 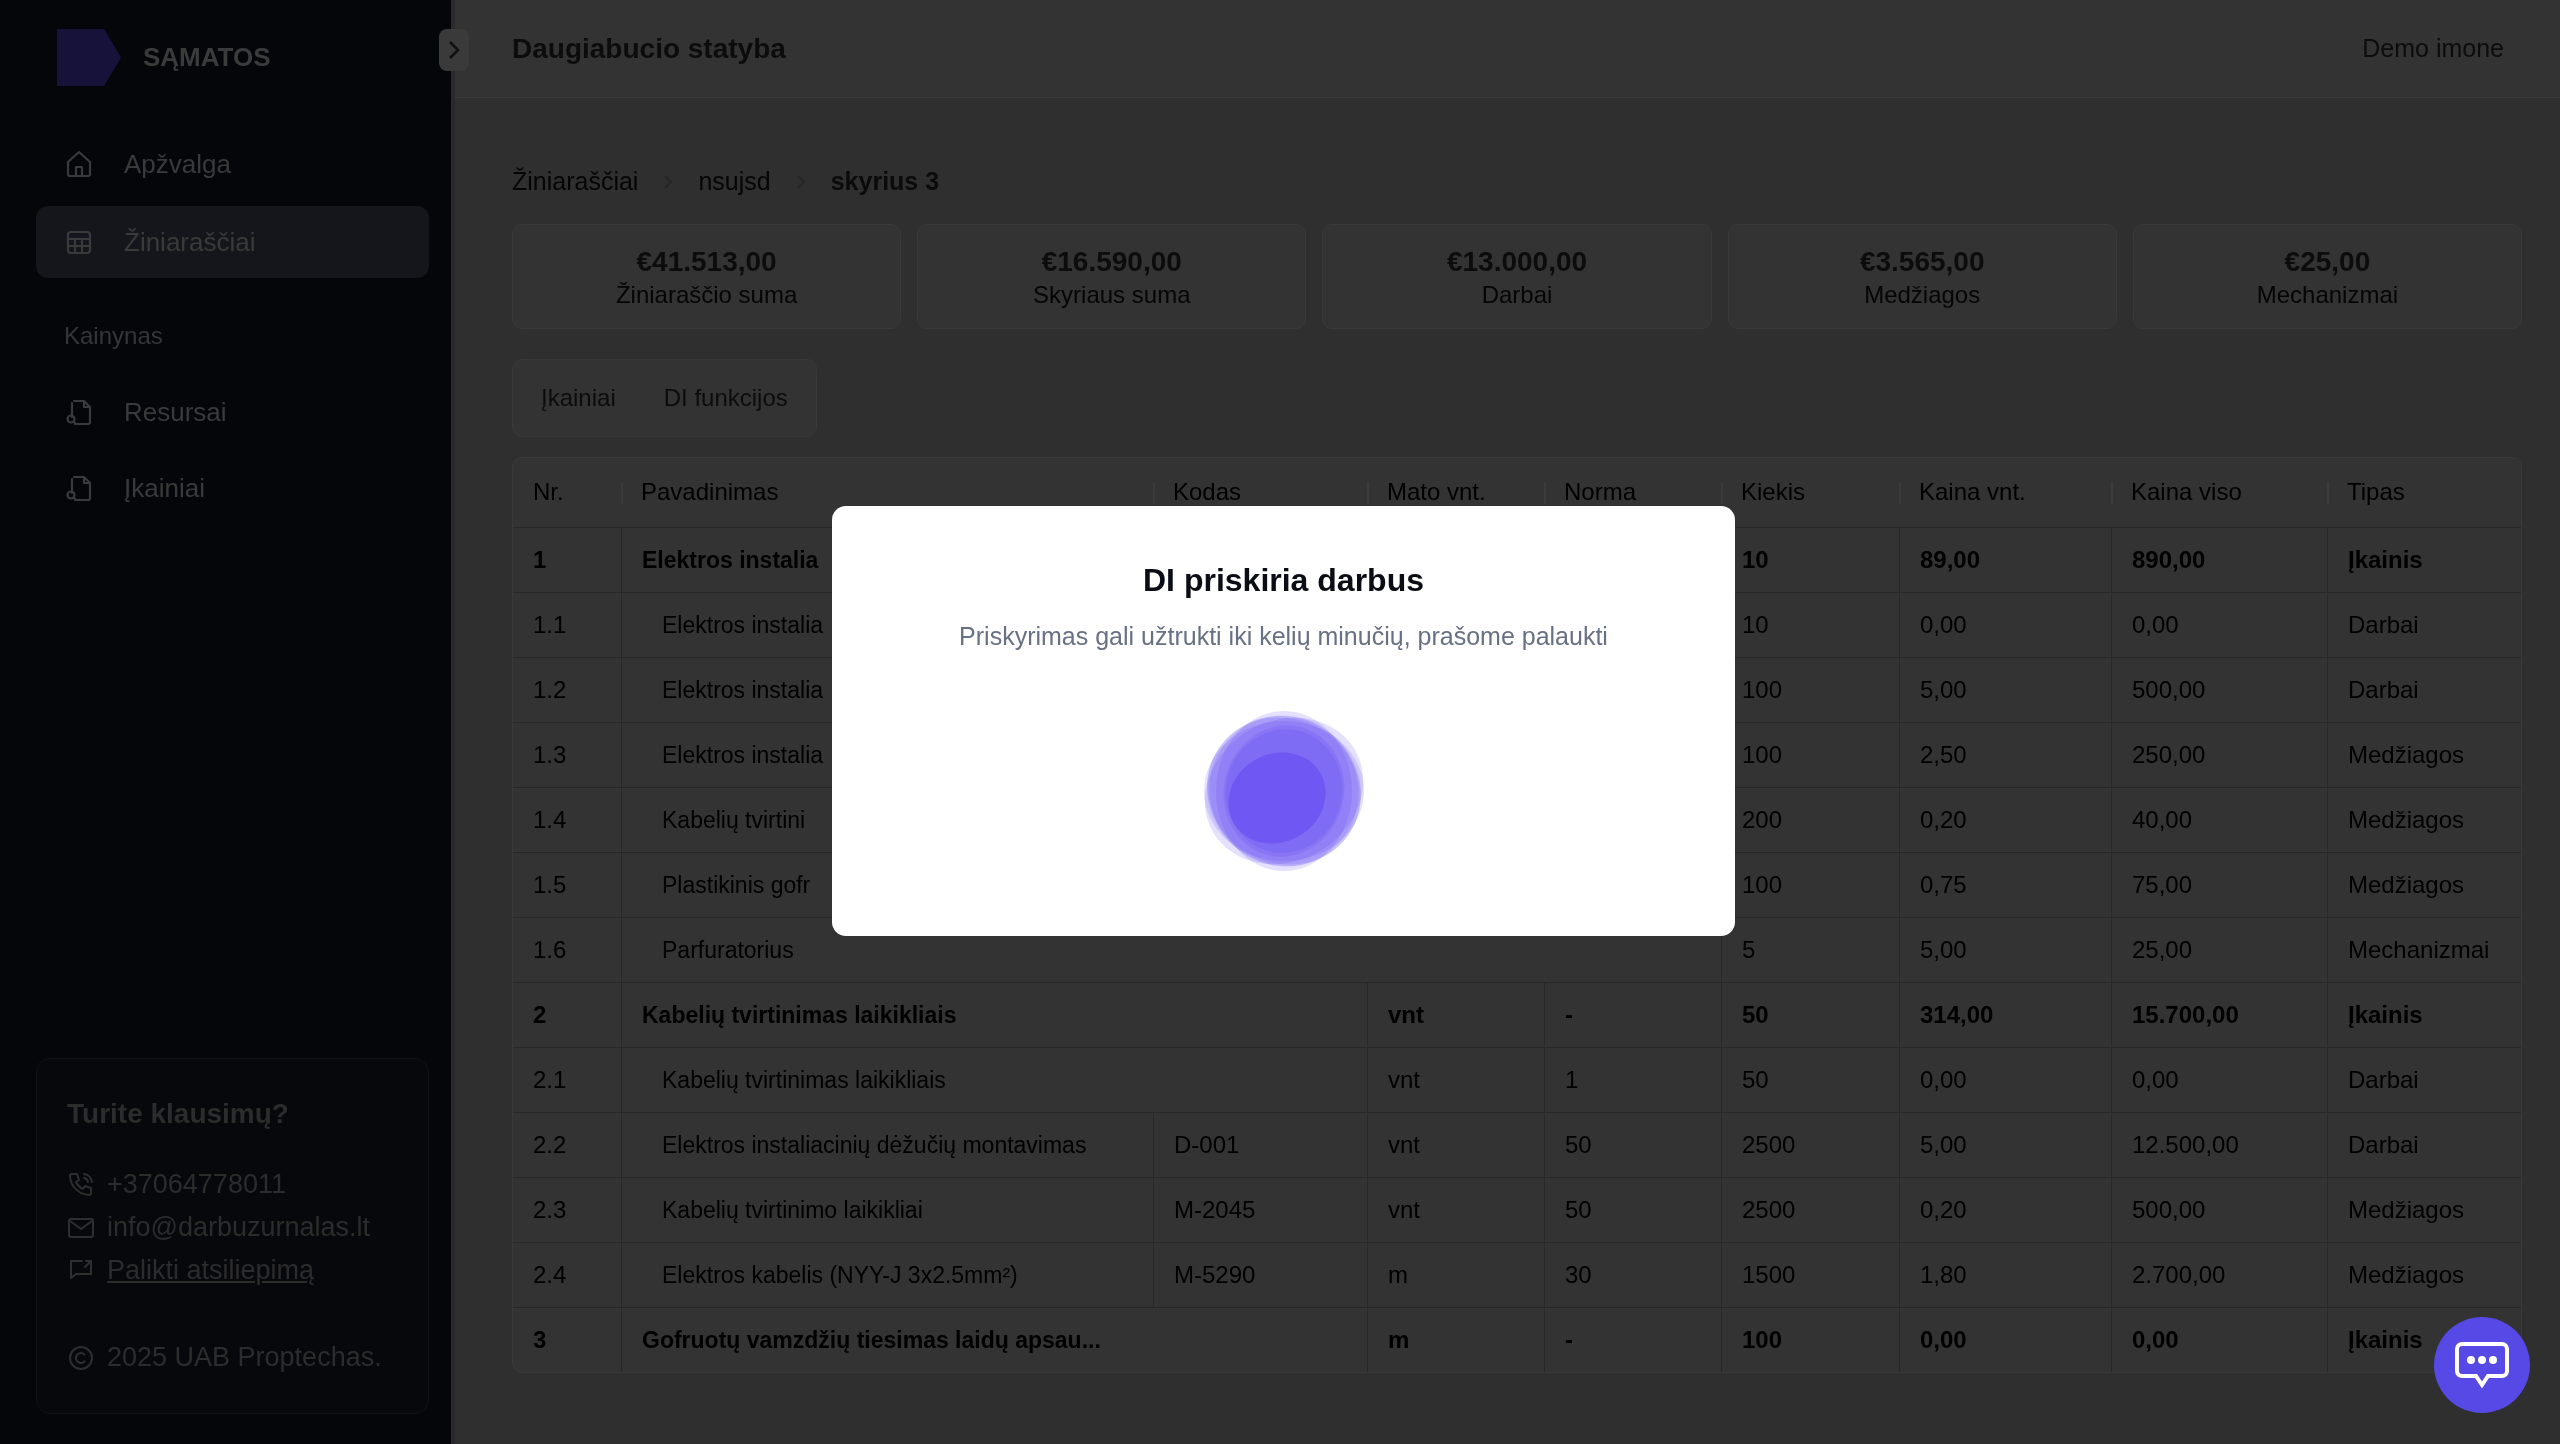 I want to click on copyright-icon, so click(x=81, y=1357).